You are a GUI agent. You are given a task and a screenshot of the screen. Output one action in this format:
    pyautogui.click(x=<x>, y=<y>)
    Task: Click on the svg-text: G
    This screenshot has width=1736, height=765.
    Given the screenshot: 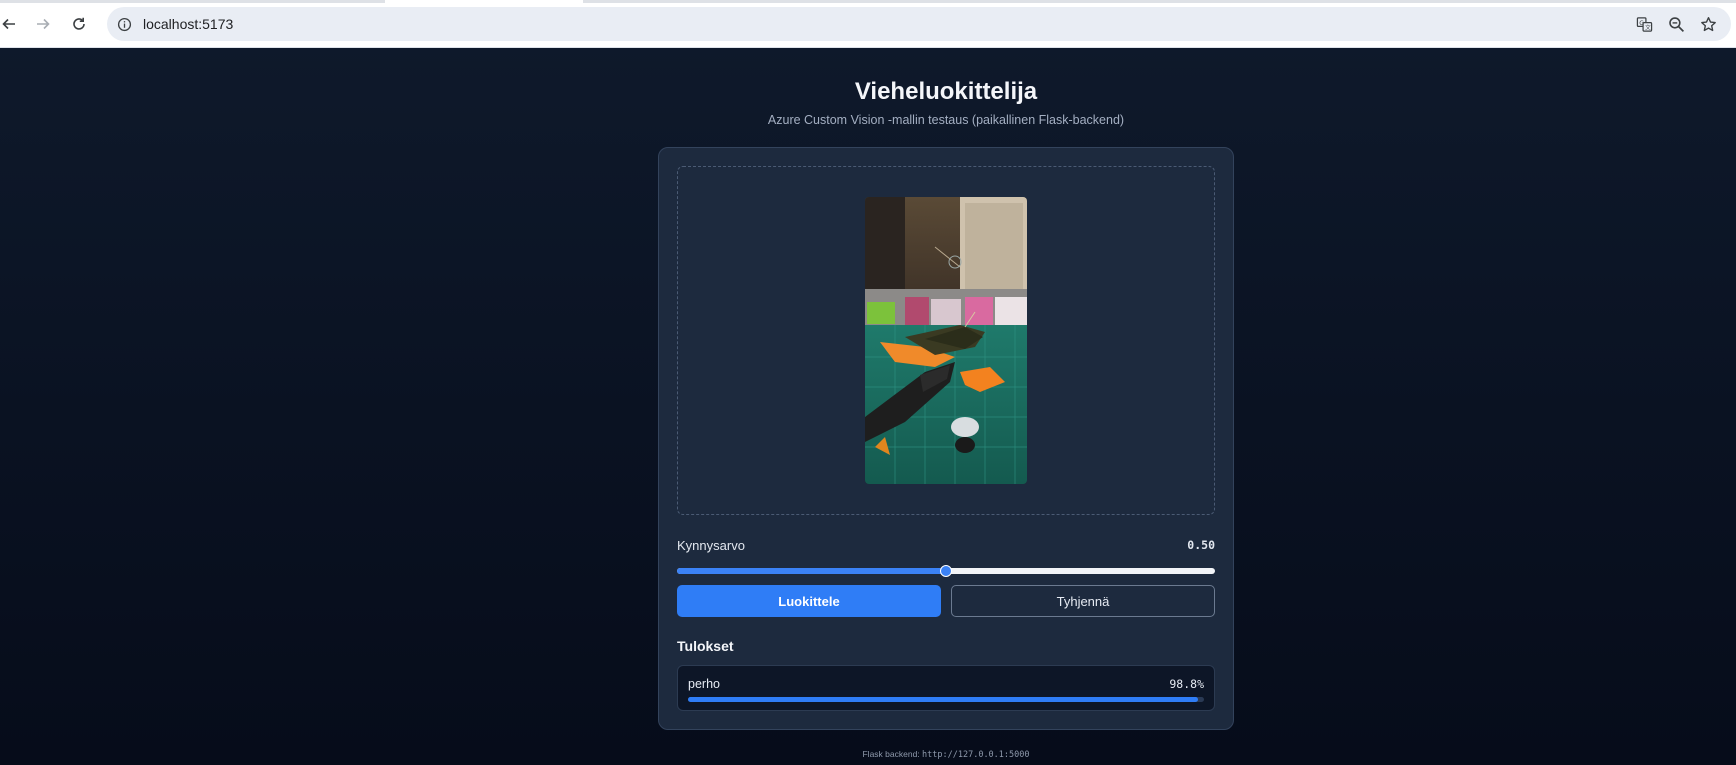 What is the action you would take?
    pyautogui.click(x=1641, y=22)
    